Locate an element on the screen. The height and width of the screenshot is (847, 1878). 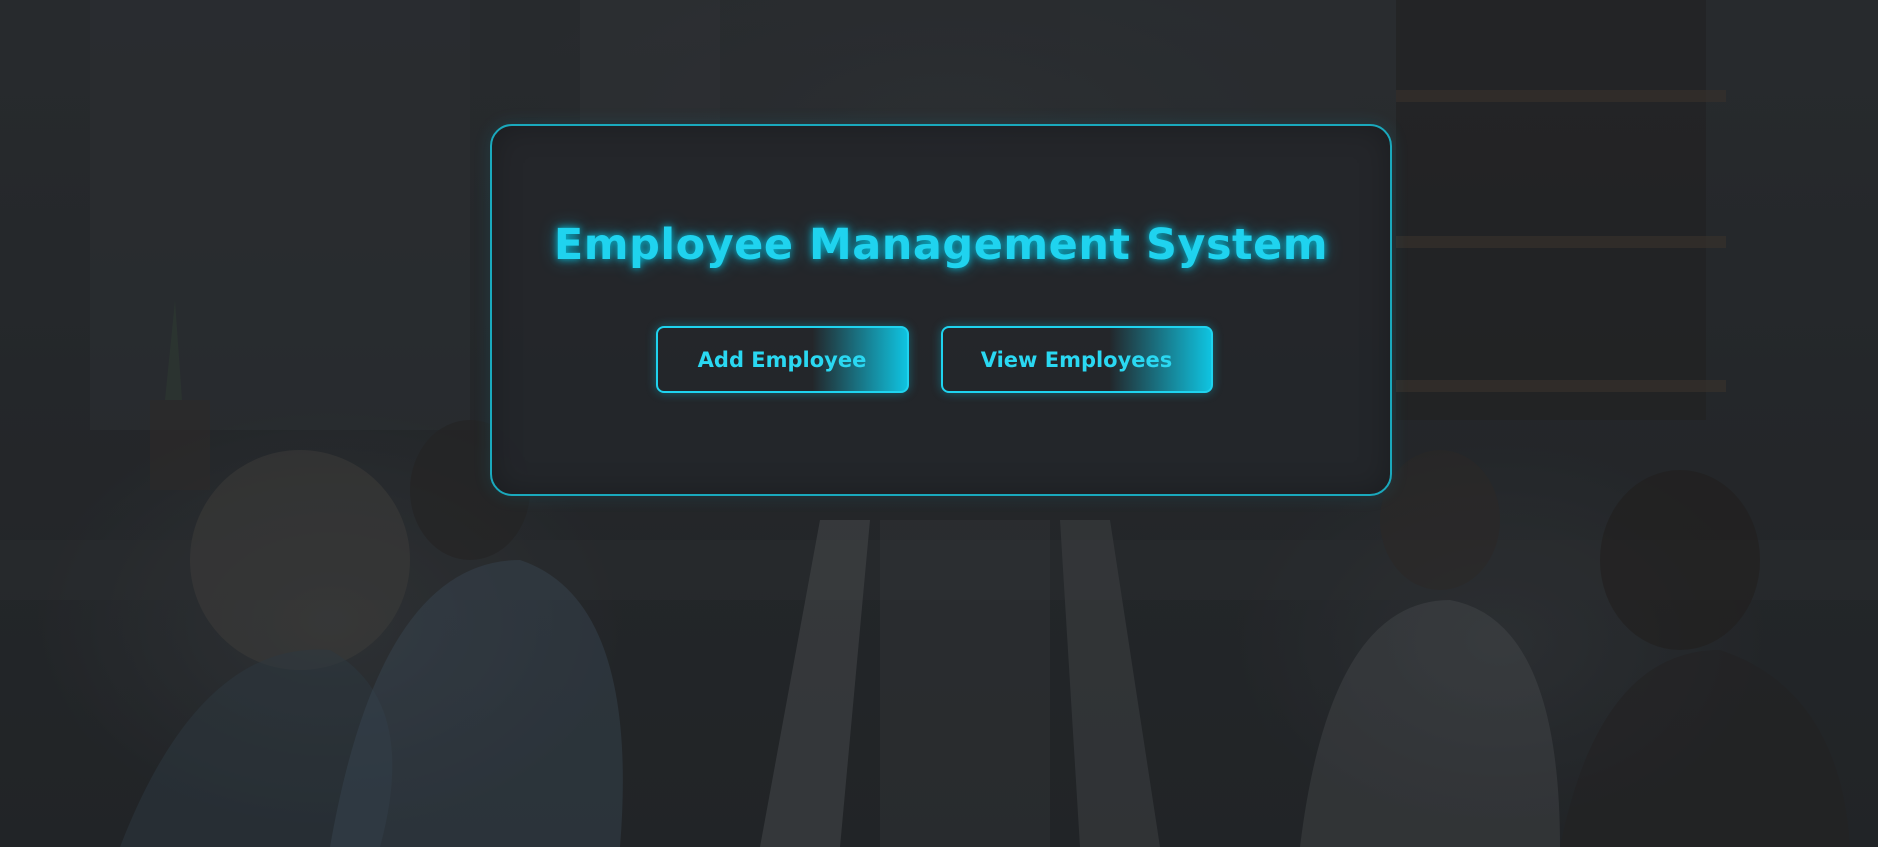
add-employee-button: Add Employee is located at coordinates (782, 359).